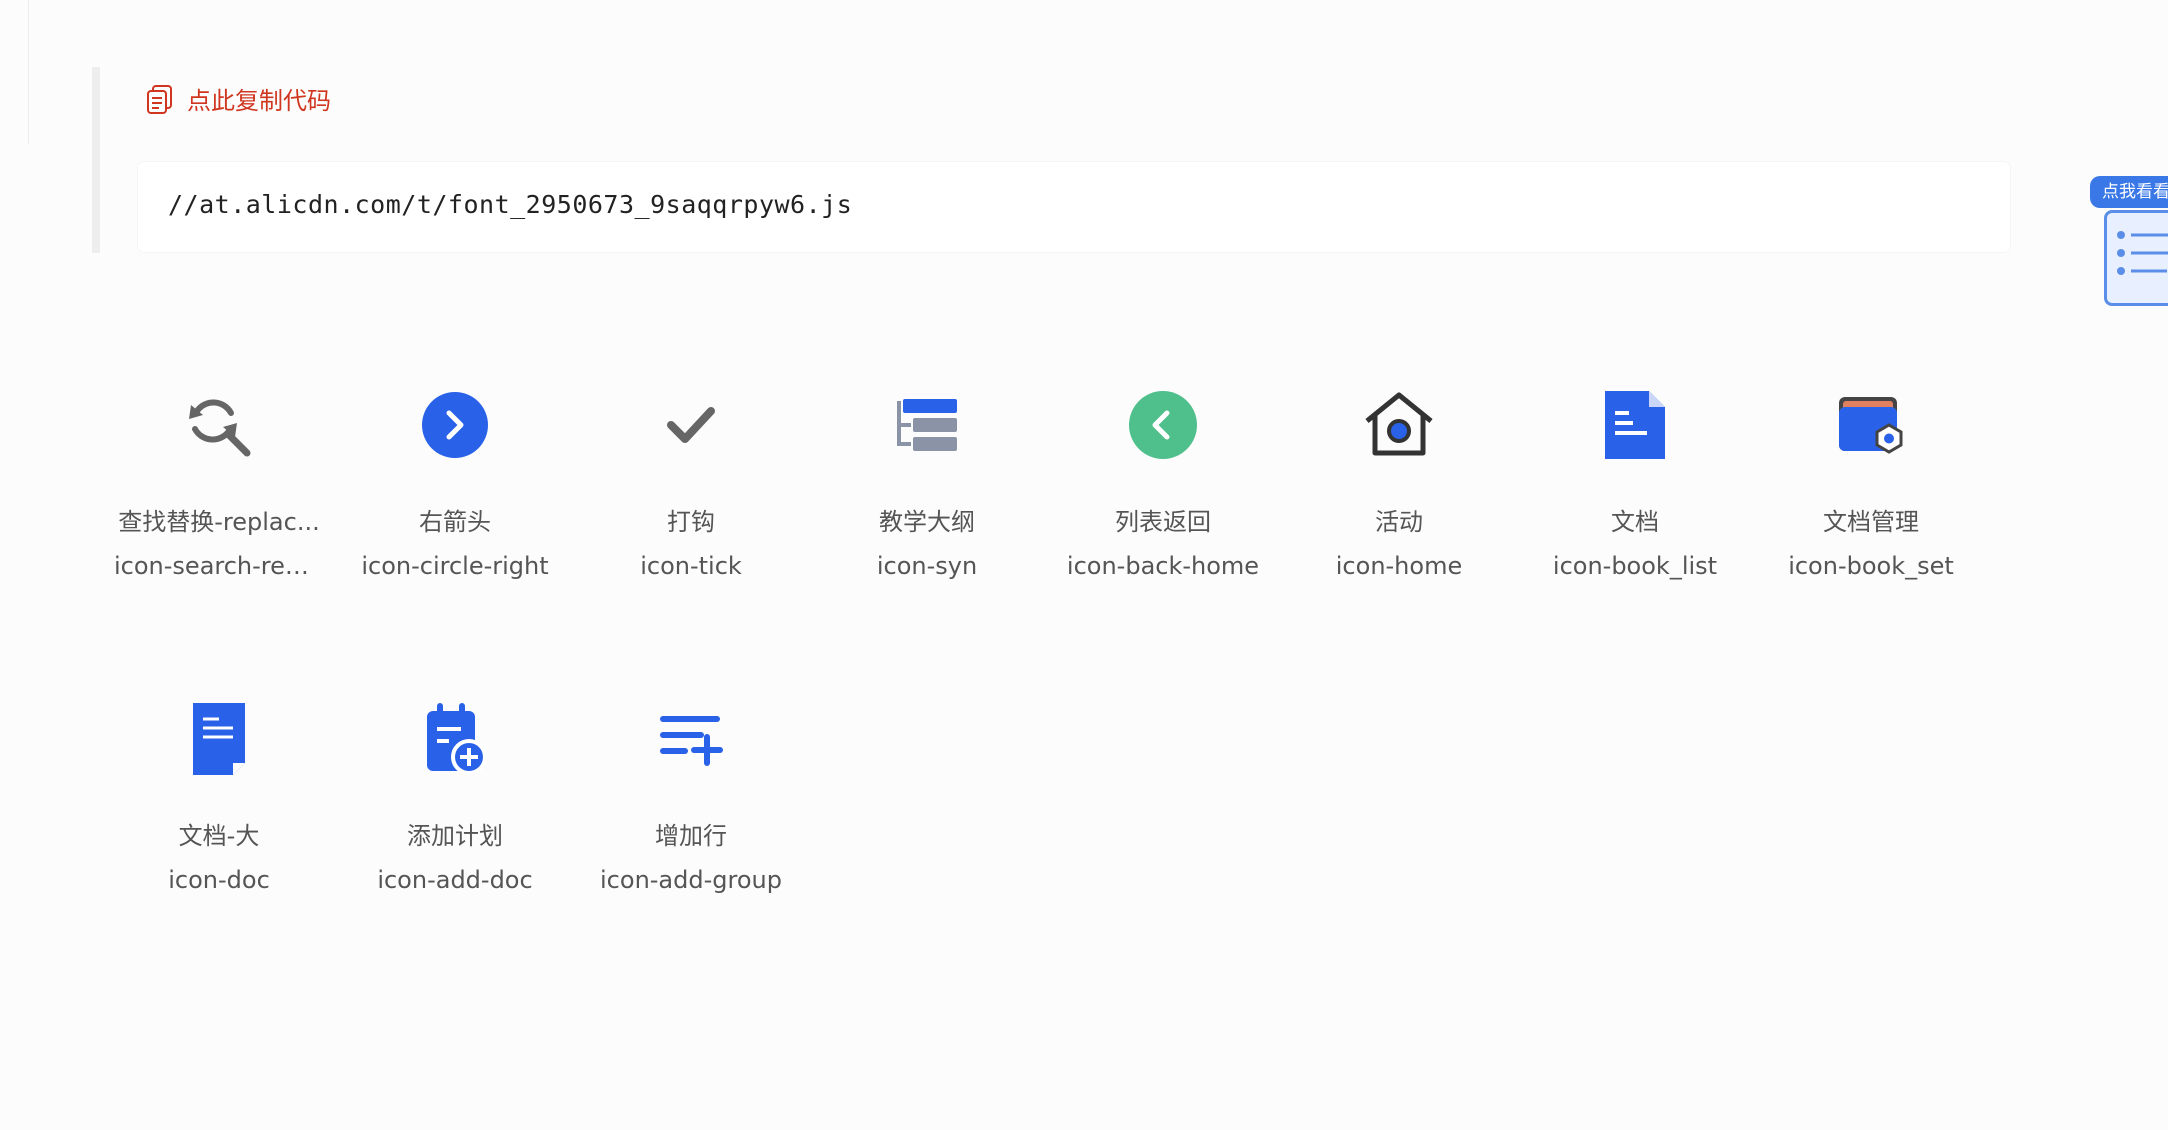 This screenshot has height=1130, width=2168. Describe the element at coordinates (691, 880) in the screenshot. I see `icon-classname: icon-add-group` at that location.